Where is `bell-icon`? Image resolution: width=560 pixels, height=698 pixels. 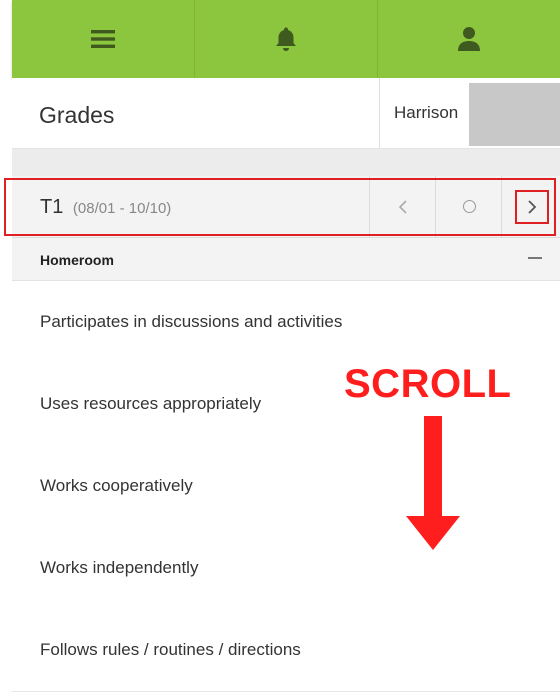 bell-icon is located at coordinates (286, 39).